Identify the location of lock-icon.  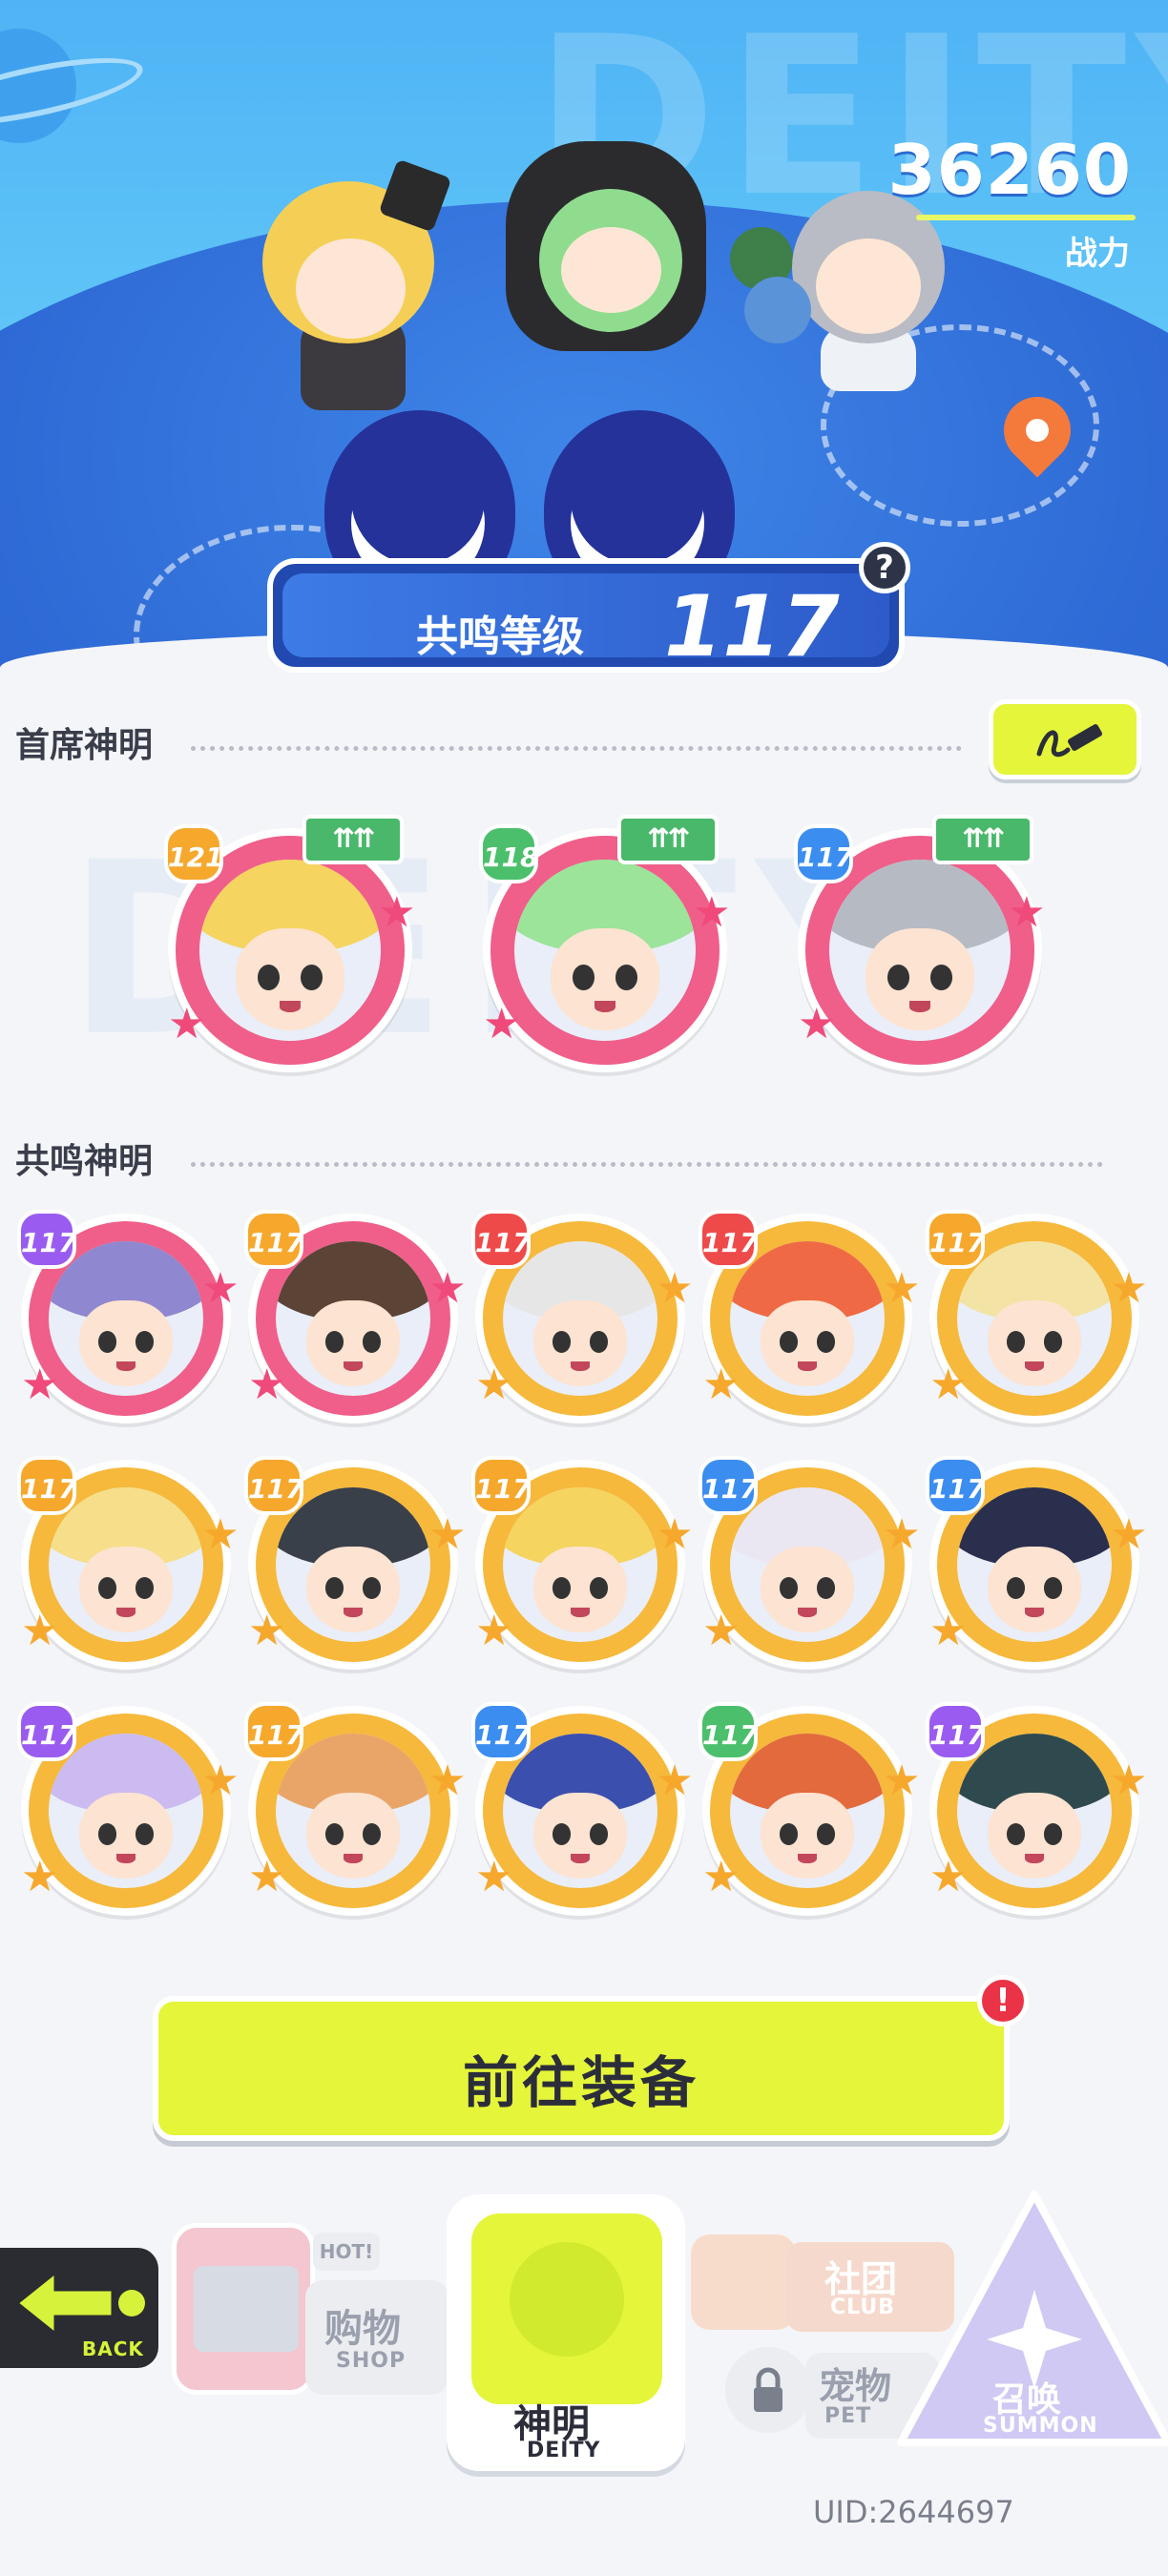
(768, 2390).